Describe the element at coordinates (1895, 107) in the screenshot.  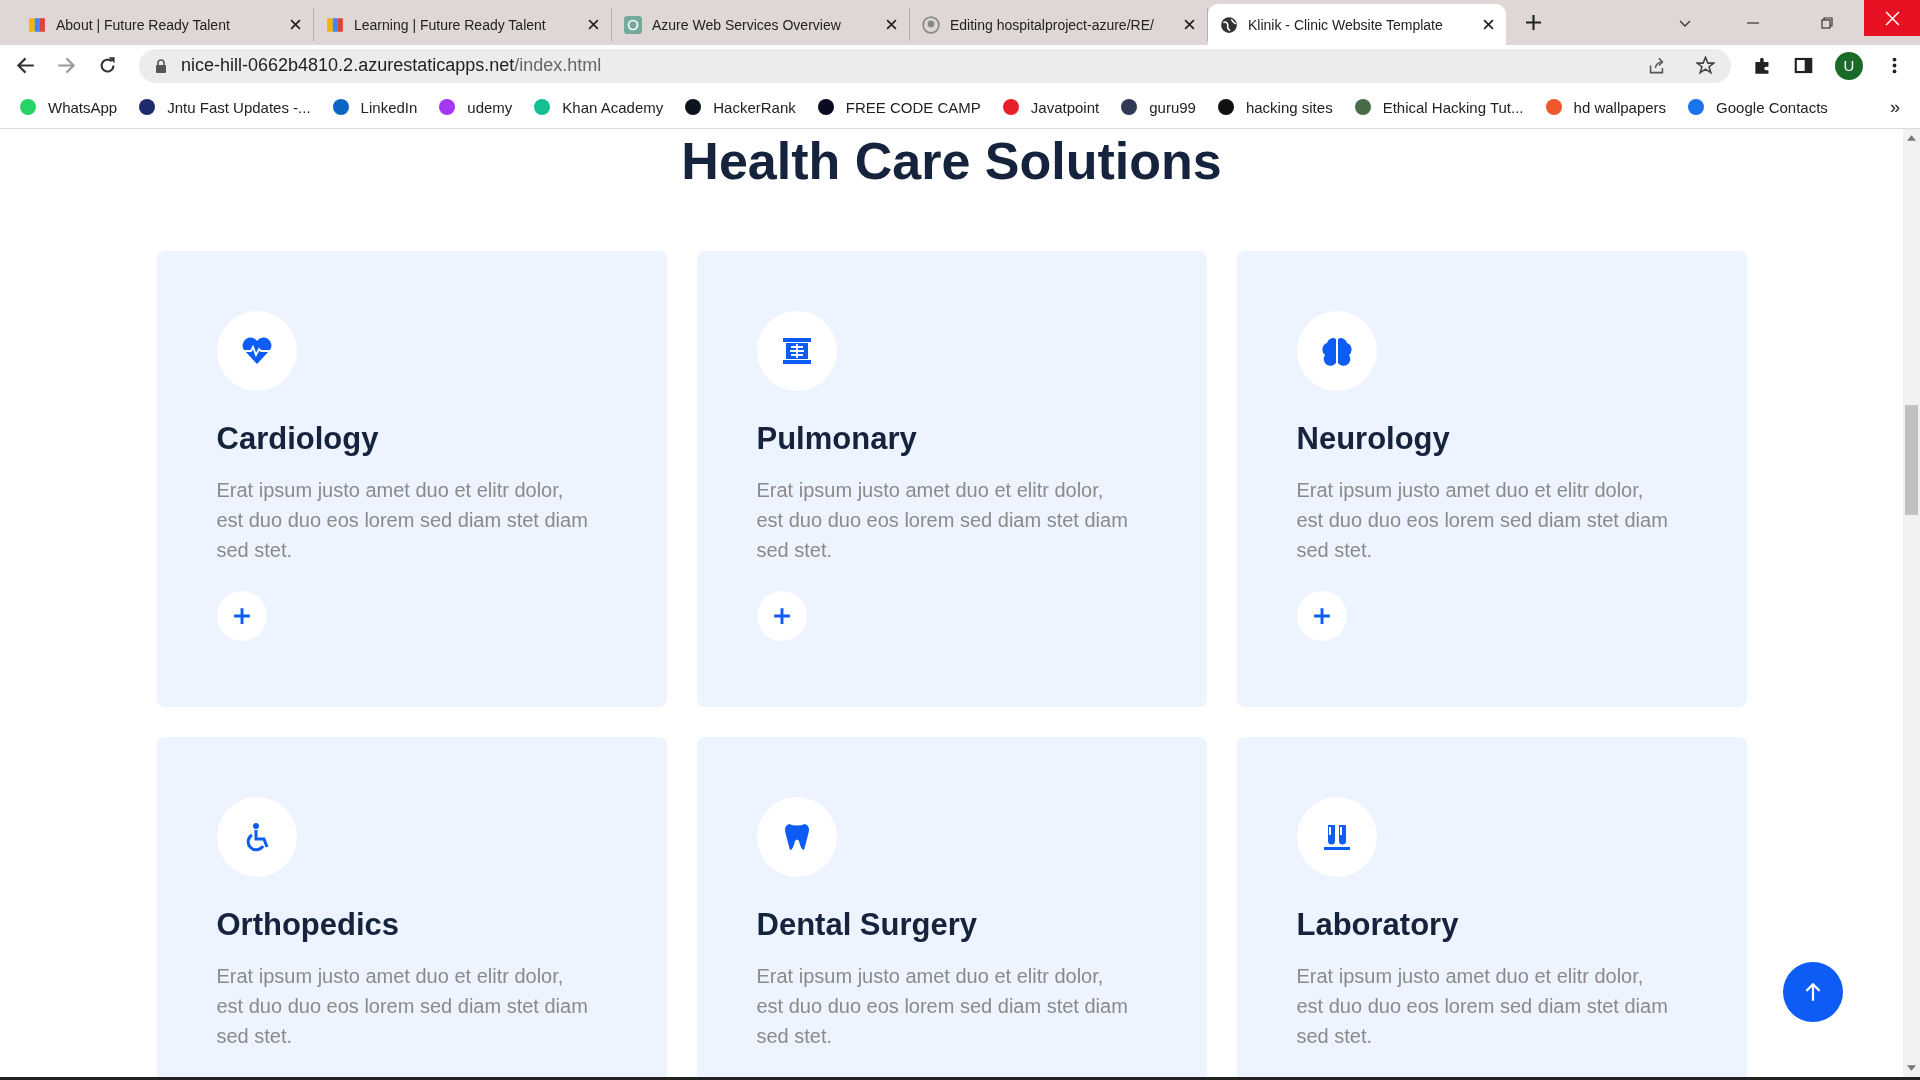
I see `more-bookmarks-button: »` at that location.